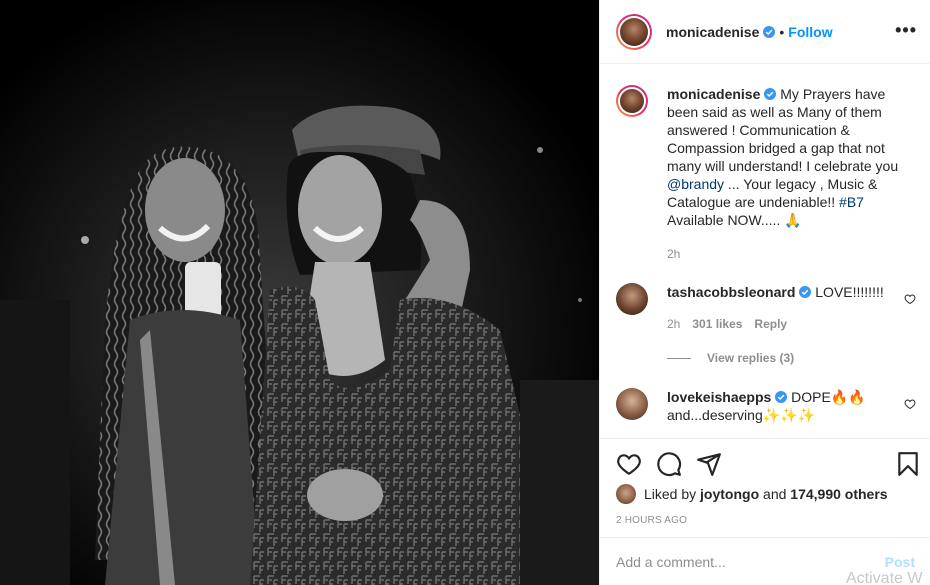  I want to click on author-username: monicadenise, so click(712, 32).